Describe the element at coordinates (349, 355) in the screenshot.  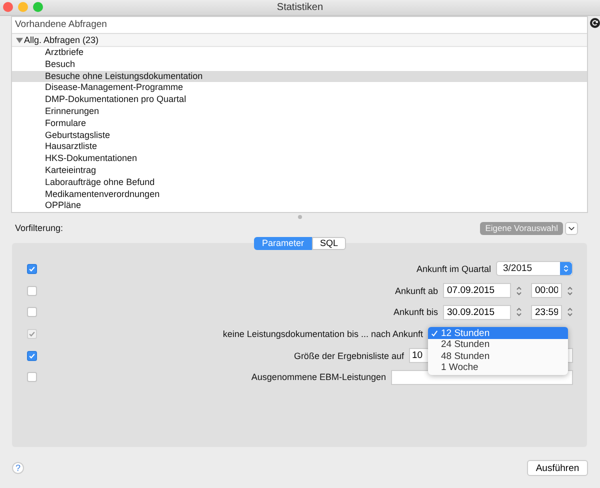
I see `parameter-label: Größe der Ergebnisliste auf` at that location.